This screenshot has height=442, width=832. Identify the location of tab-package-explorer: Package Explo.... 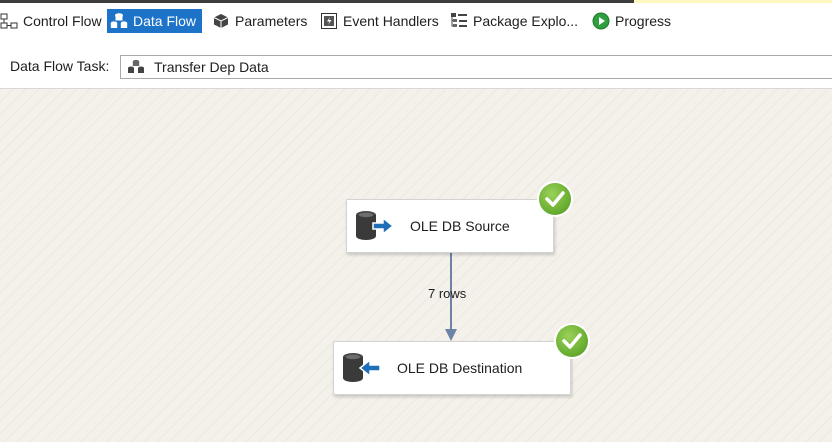
(514, 21).